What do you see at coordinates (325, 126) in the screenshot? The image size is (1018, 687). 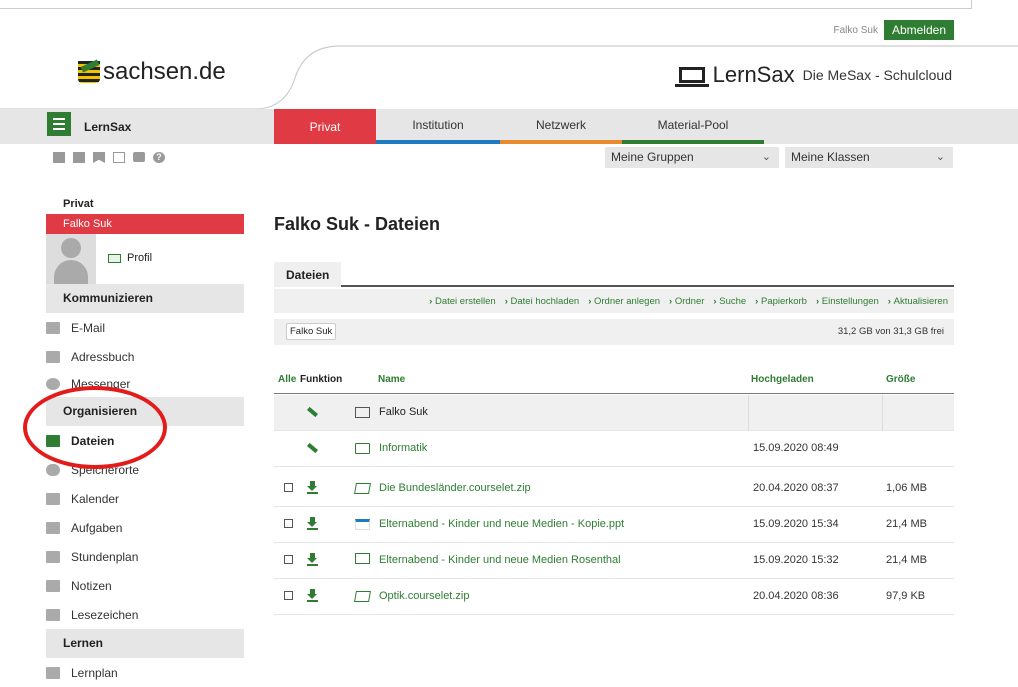 I see `tab-privat: Privat` at bounding box center [325, 126].